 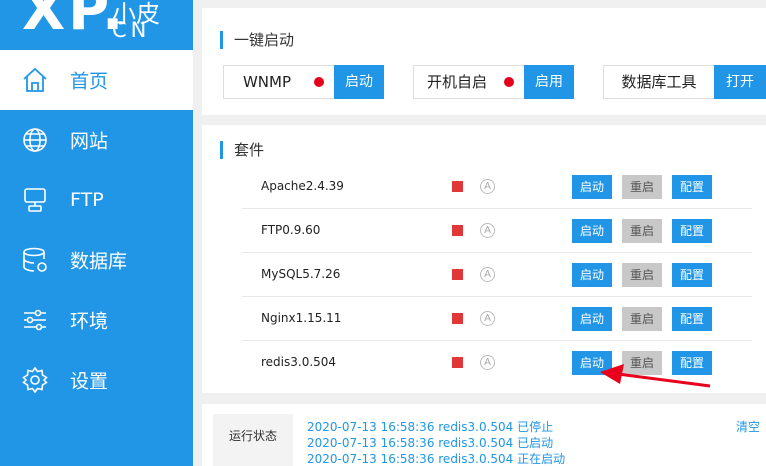 What do you see at coordinates (303, 82) in the screenshot?
I see `wnmp-group: WNMP 启动` at bounding box center [303, 82].